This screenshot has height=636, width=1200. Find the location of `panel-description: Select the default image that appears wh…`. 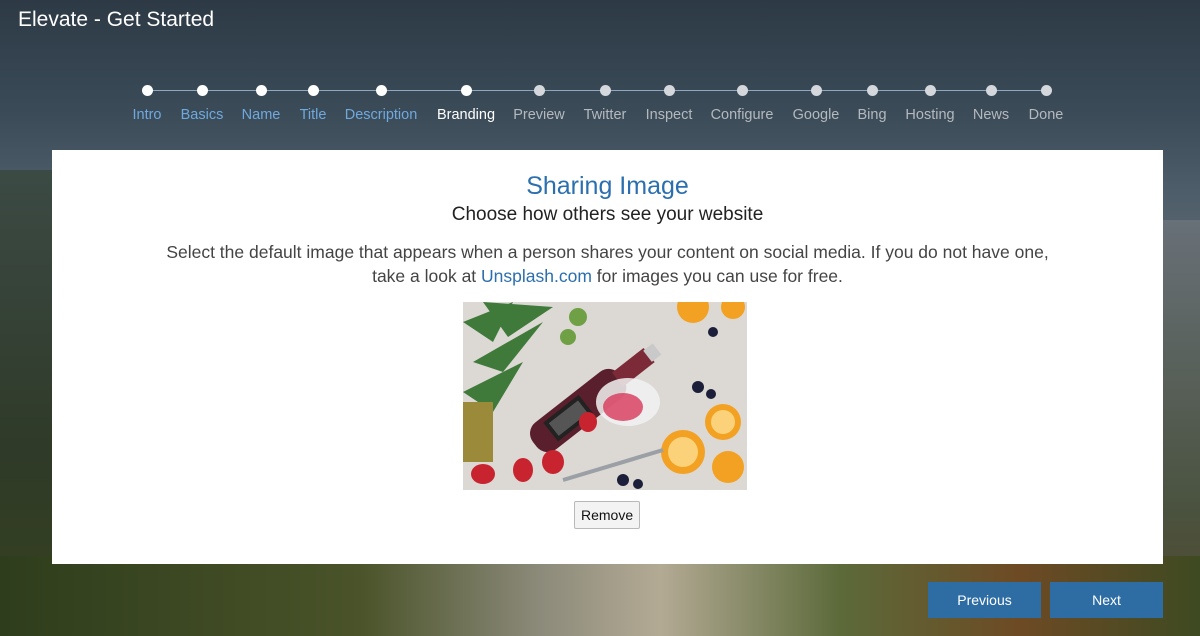

panel-description: Select the default image that appears wh… is located at coordinates (607, 264).